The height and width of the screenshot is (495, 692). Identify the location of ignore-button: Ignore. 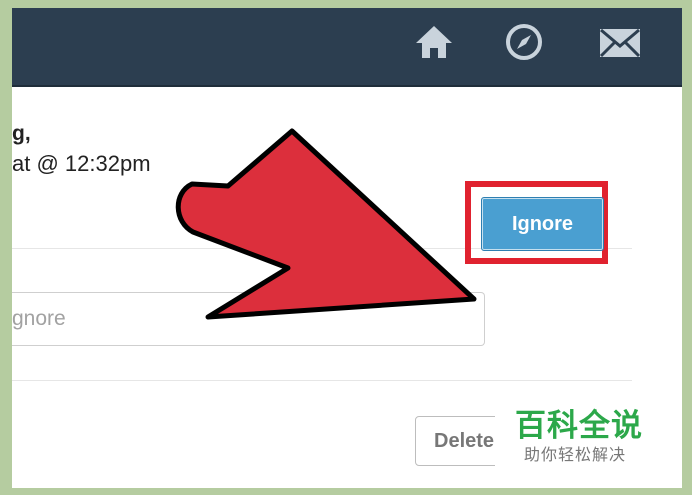
(542, 224).